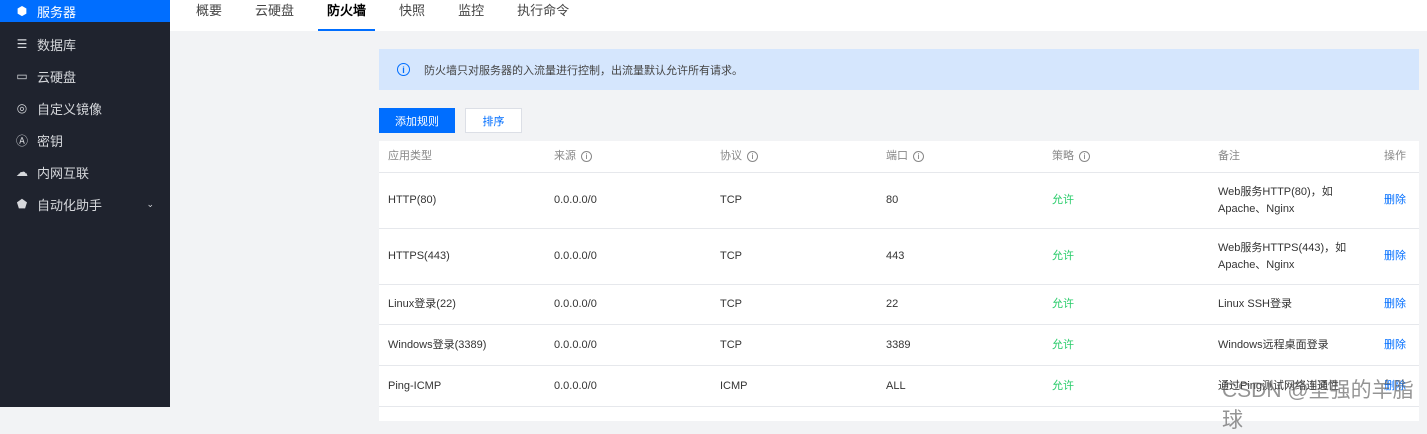 This screenshot has height=434, width=1427. I want to click on table-cell: Windows远程桌面登录, so click(1293, 345).